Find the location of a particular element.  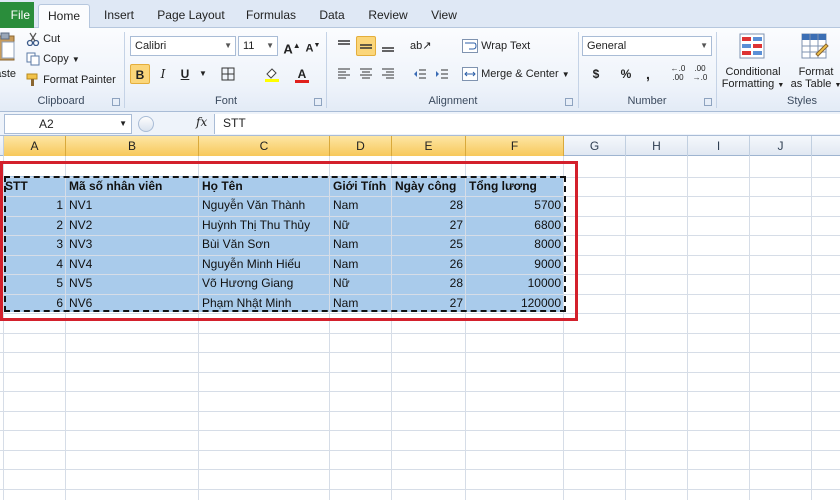

copy-icon is located at coordinates (33, 59).